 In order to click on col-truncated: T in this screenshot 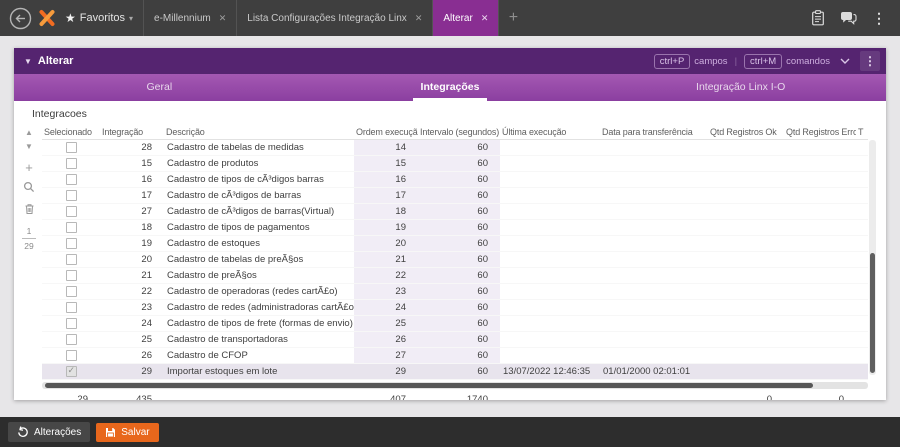, I will do `click(862, 131)`.